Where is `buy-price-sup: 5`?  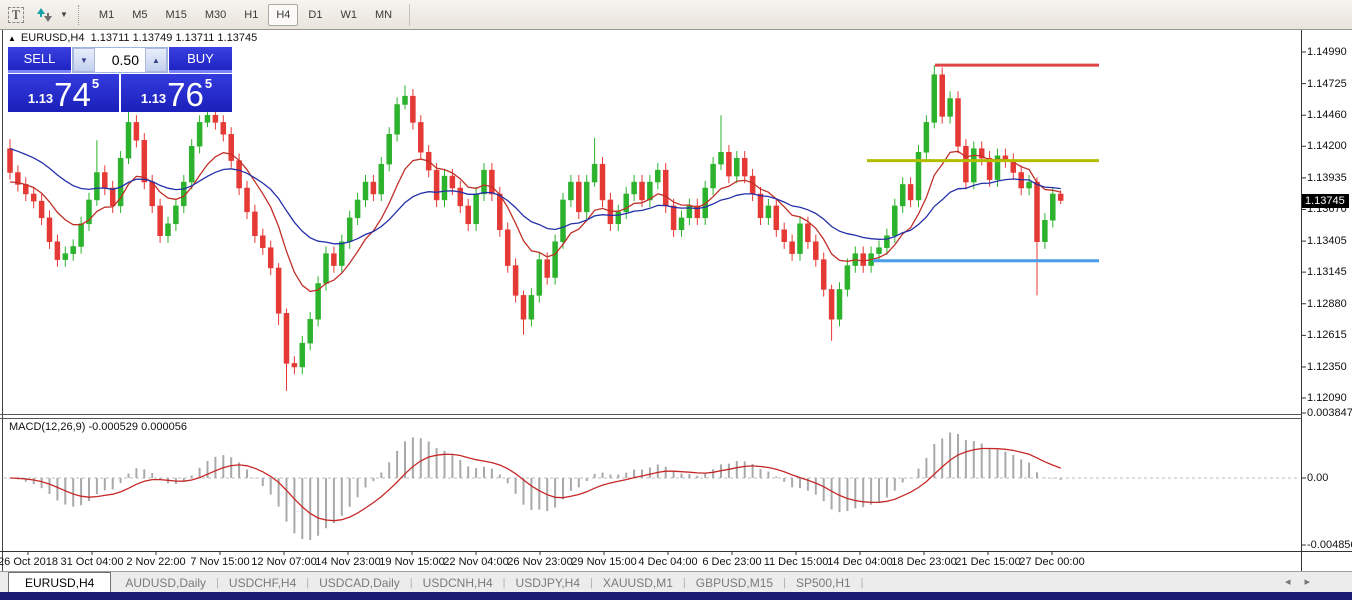
buy-price-sup: 5 is located at coordinates (208, 83).